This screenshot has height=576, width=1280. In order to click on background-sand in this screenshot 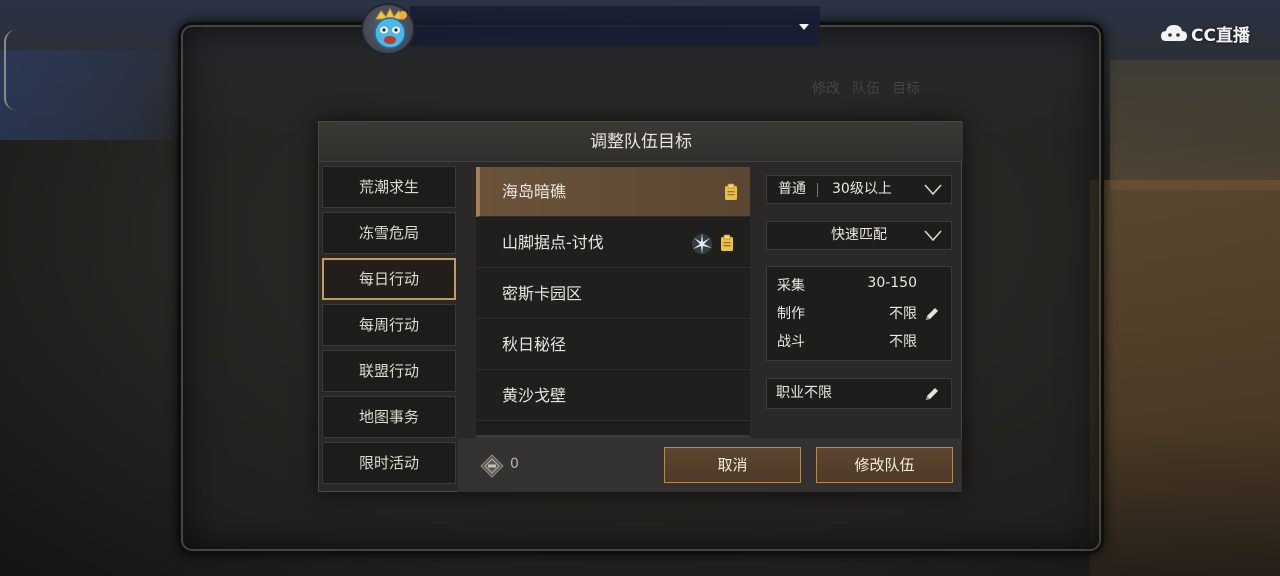, I will do `click(1185, 378)`.